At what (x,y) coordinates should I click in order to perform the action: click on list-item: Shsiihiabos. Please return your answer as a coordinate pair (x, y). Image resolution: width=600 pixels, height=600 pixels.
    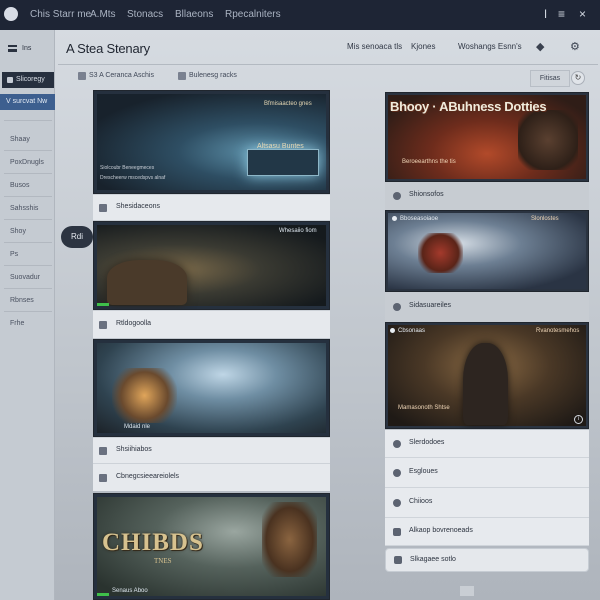
    Looking at the image, I should click on (211, 450).